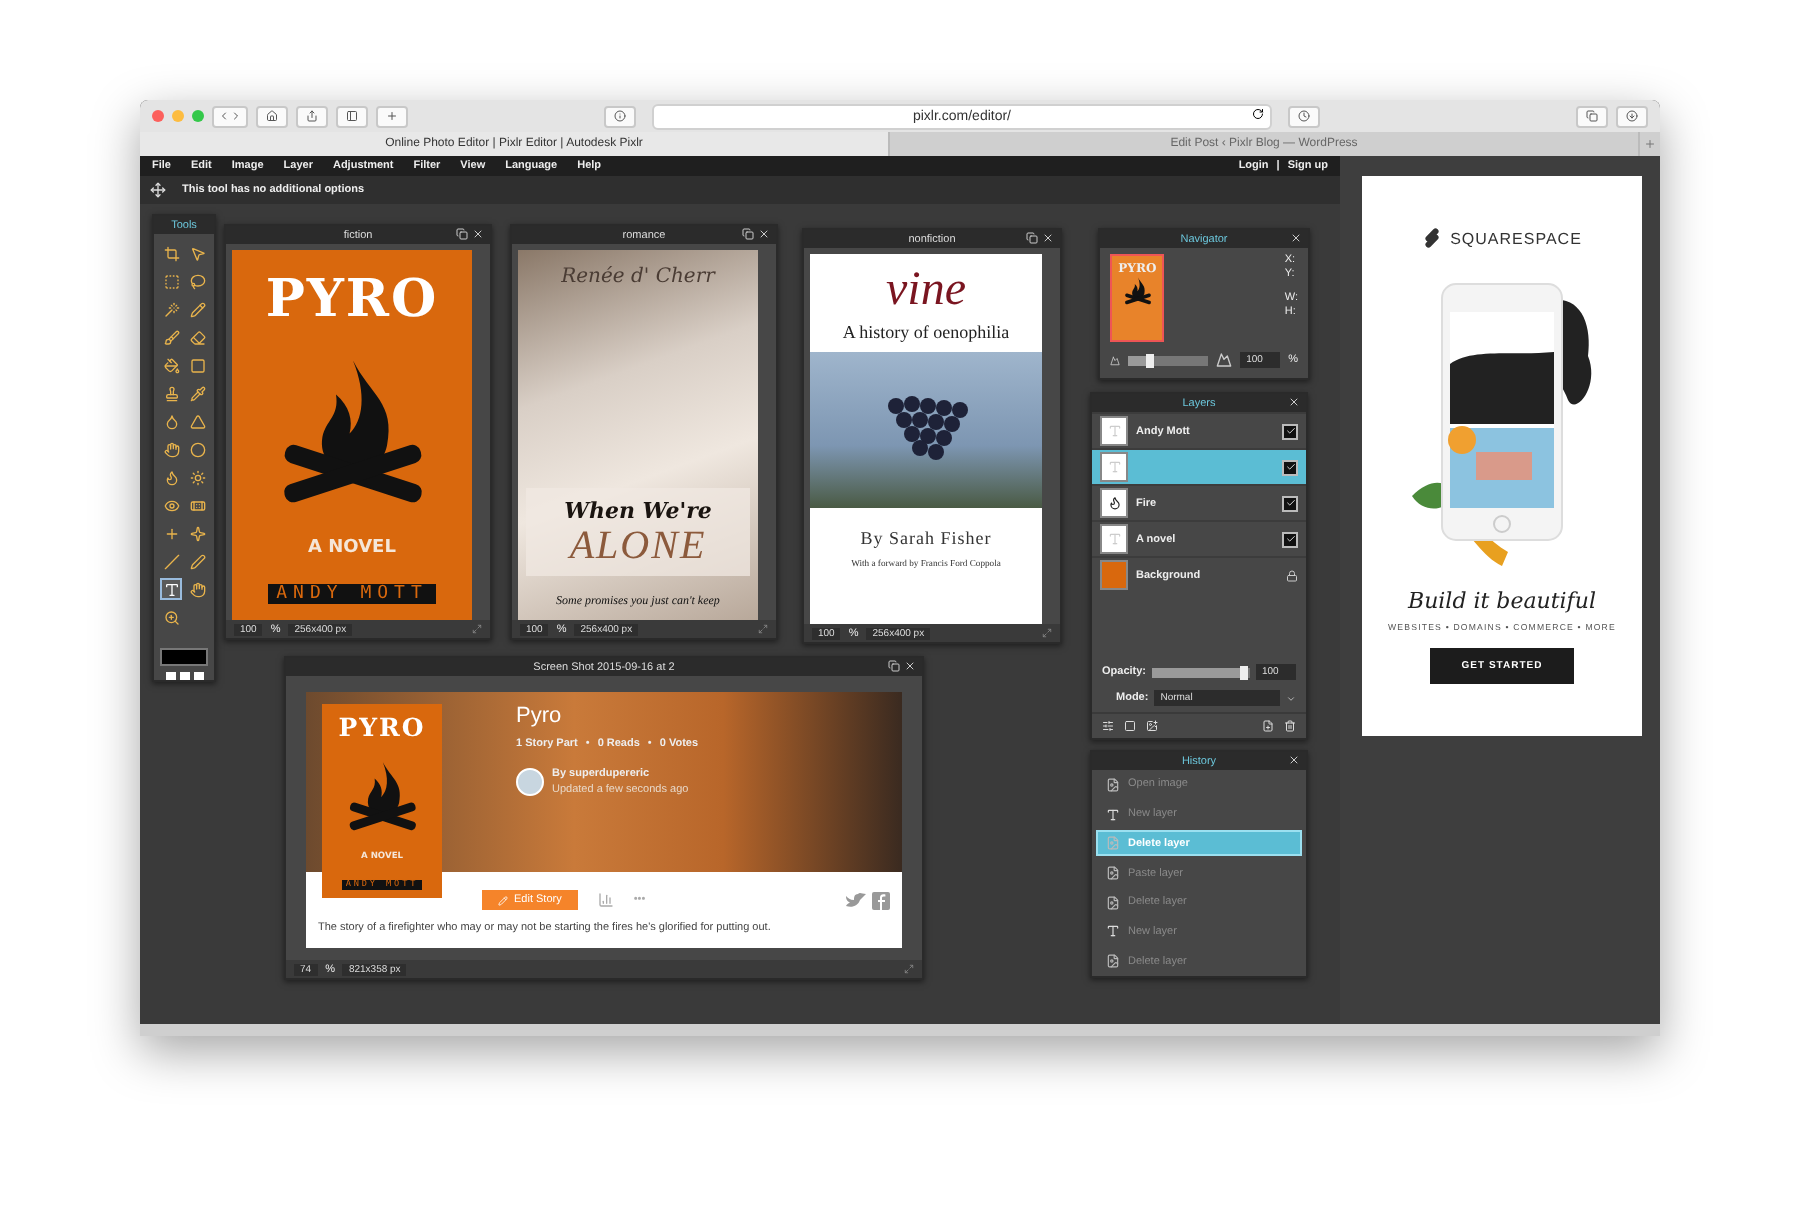  What do you see at coordinates (926, 332) in the screenshot?
I see `cover-subtitle: A history of oenophilia` at bounding box center [926, 332].